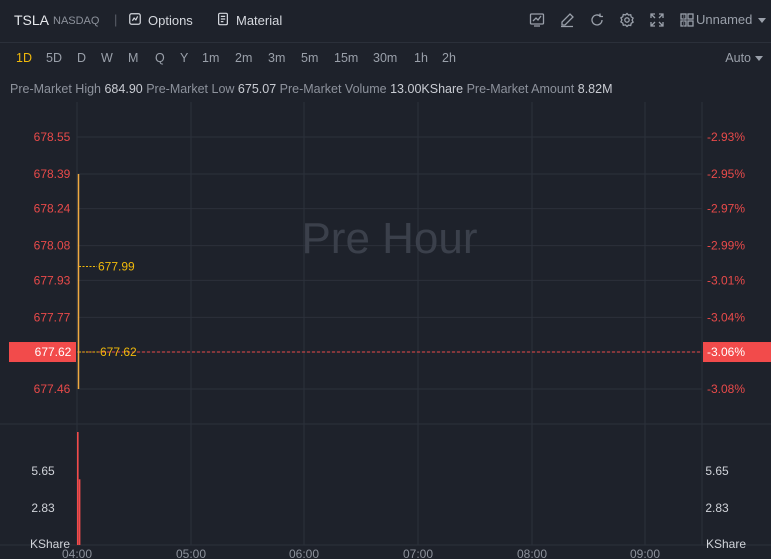 This screenshot has width=771, height=559. Describe the element at coordinates (717, 508) in the screenshot. I see `volume-tick-label-right: 2.83` at that location.